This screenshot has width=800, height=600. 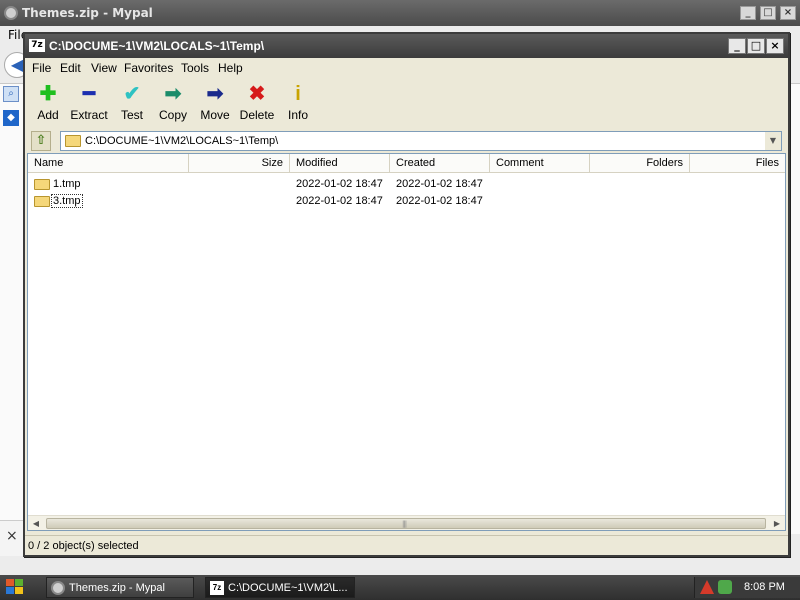 I want to click on taskbar-clock: 8:08 PM, so click(x=764, y=587).